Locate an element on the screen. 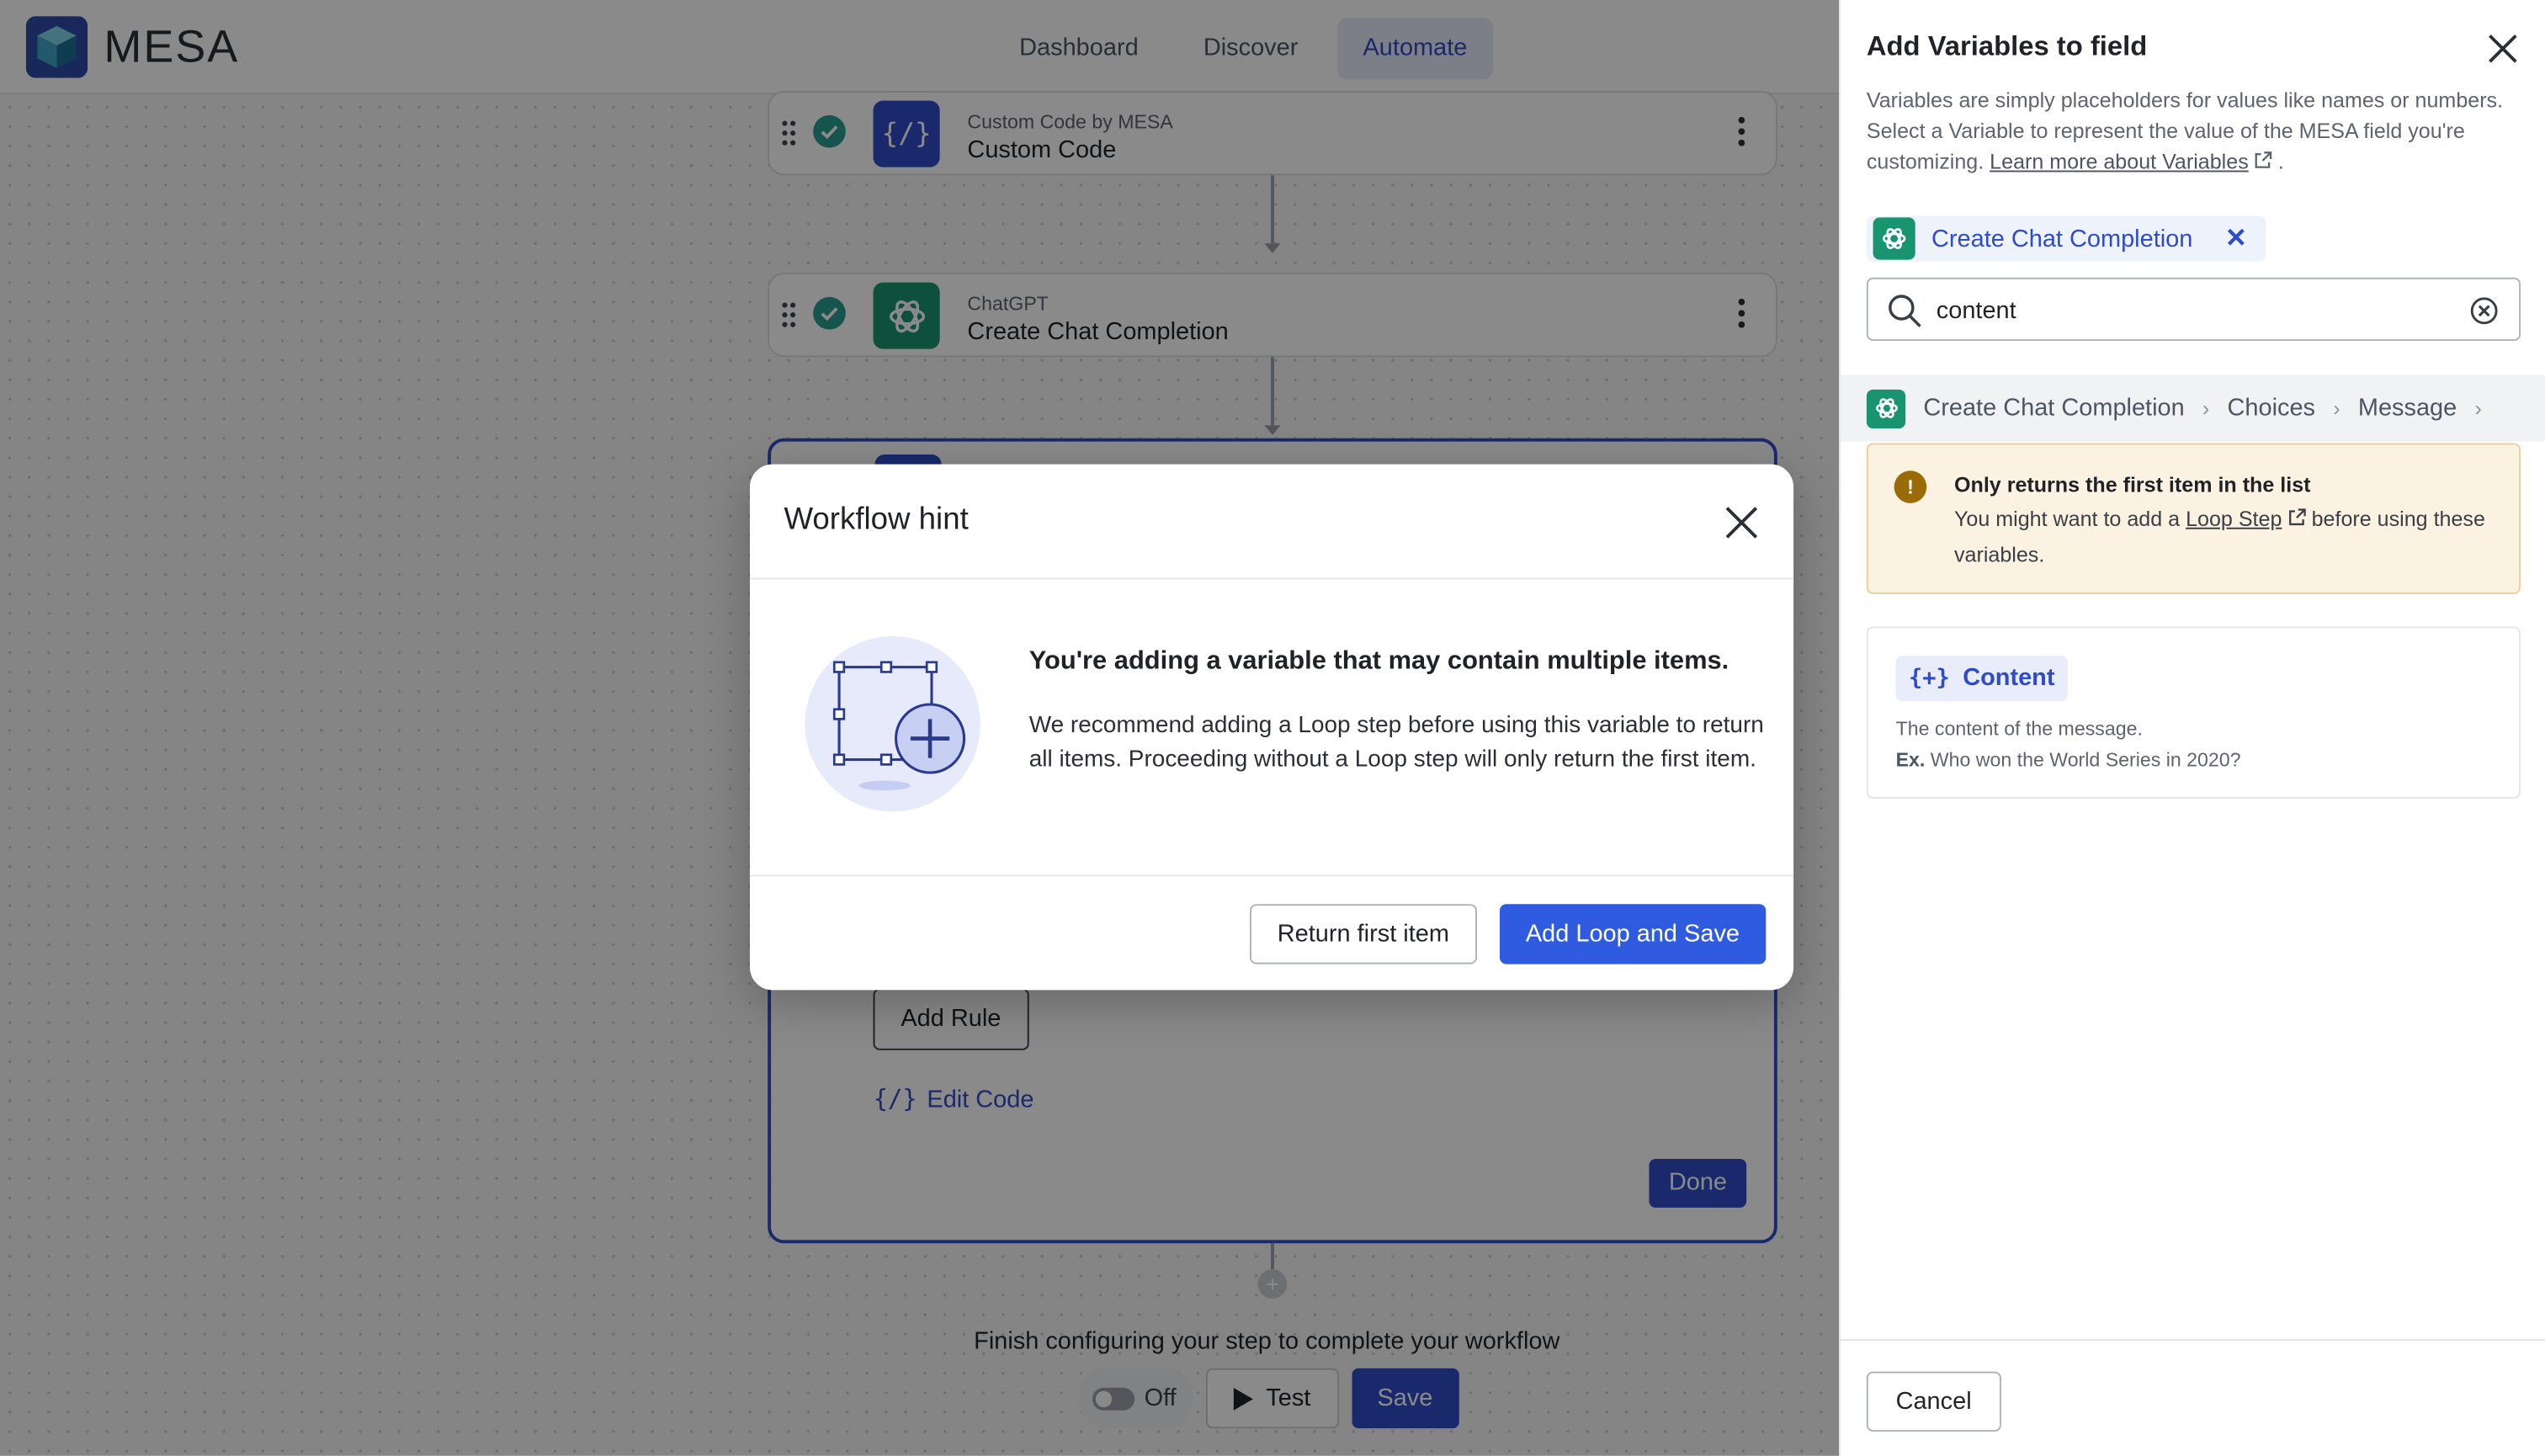 This screenshot has height=1456, width=2545. learn-more-link: Learn more about Variables is located at coordinates (2119, 161).